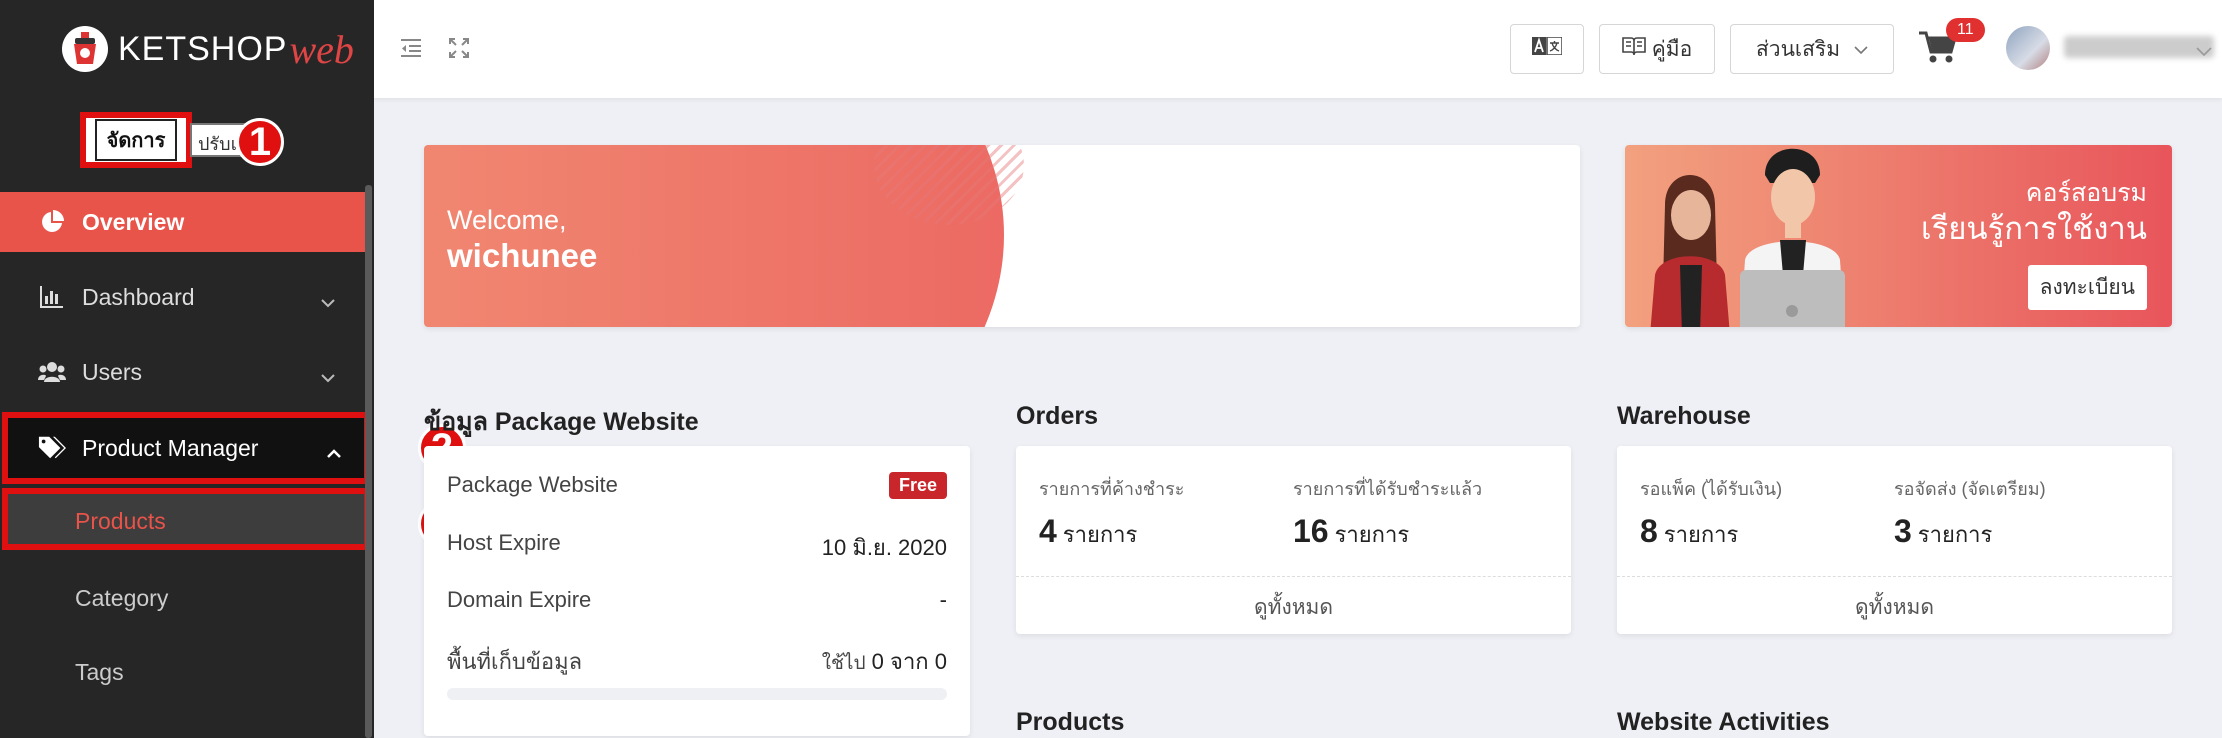 The height and width of the screenshot is (738, 2222). I want to click on language-button, so click(1547, 49).